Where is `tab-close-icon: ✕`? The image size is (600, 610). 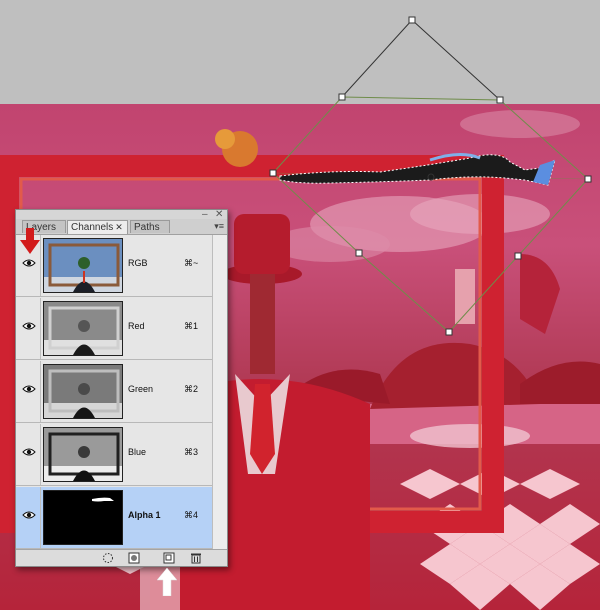
tab-close-icon: ✕ is located at coordinates (119, 227).